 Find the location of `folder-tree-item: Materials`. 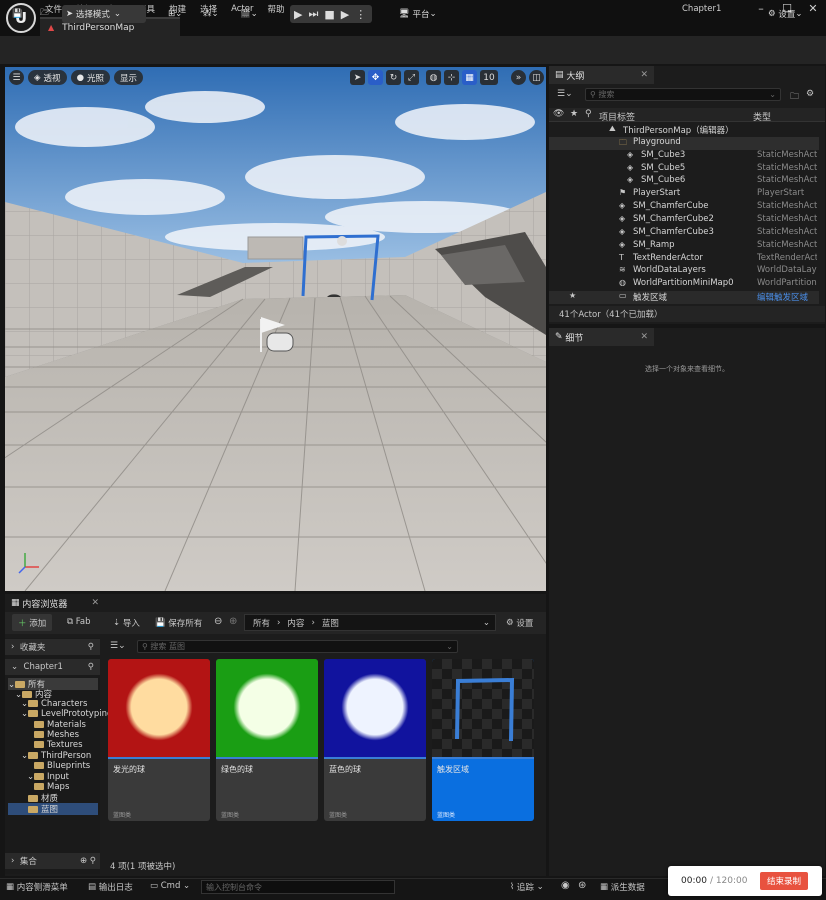

folder-tree-item: Materials is located at coordinates (56, 725).